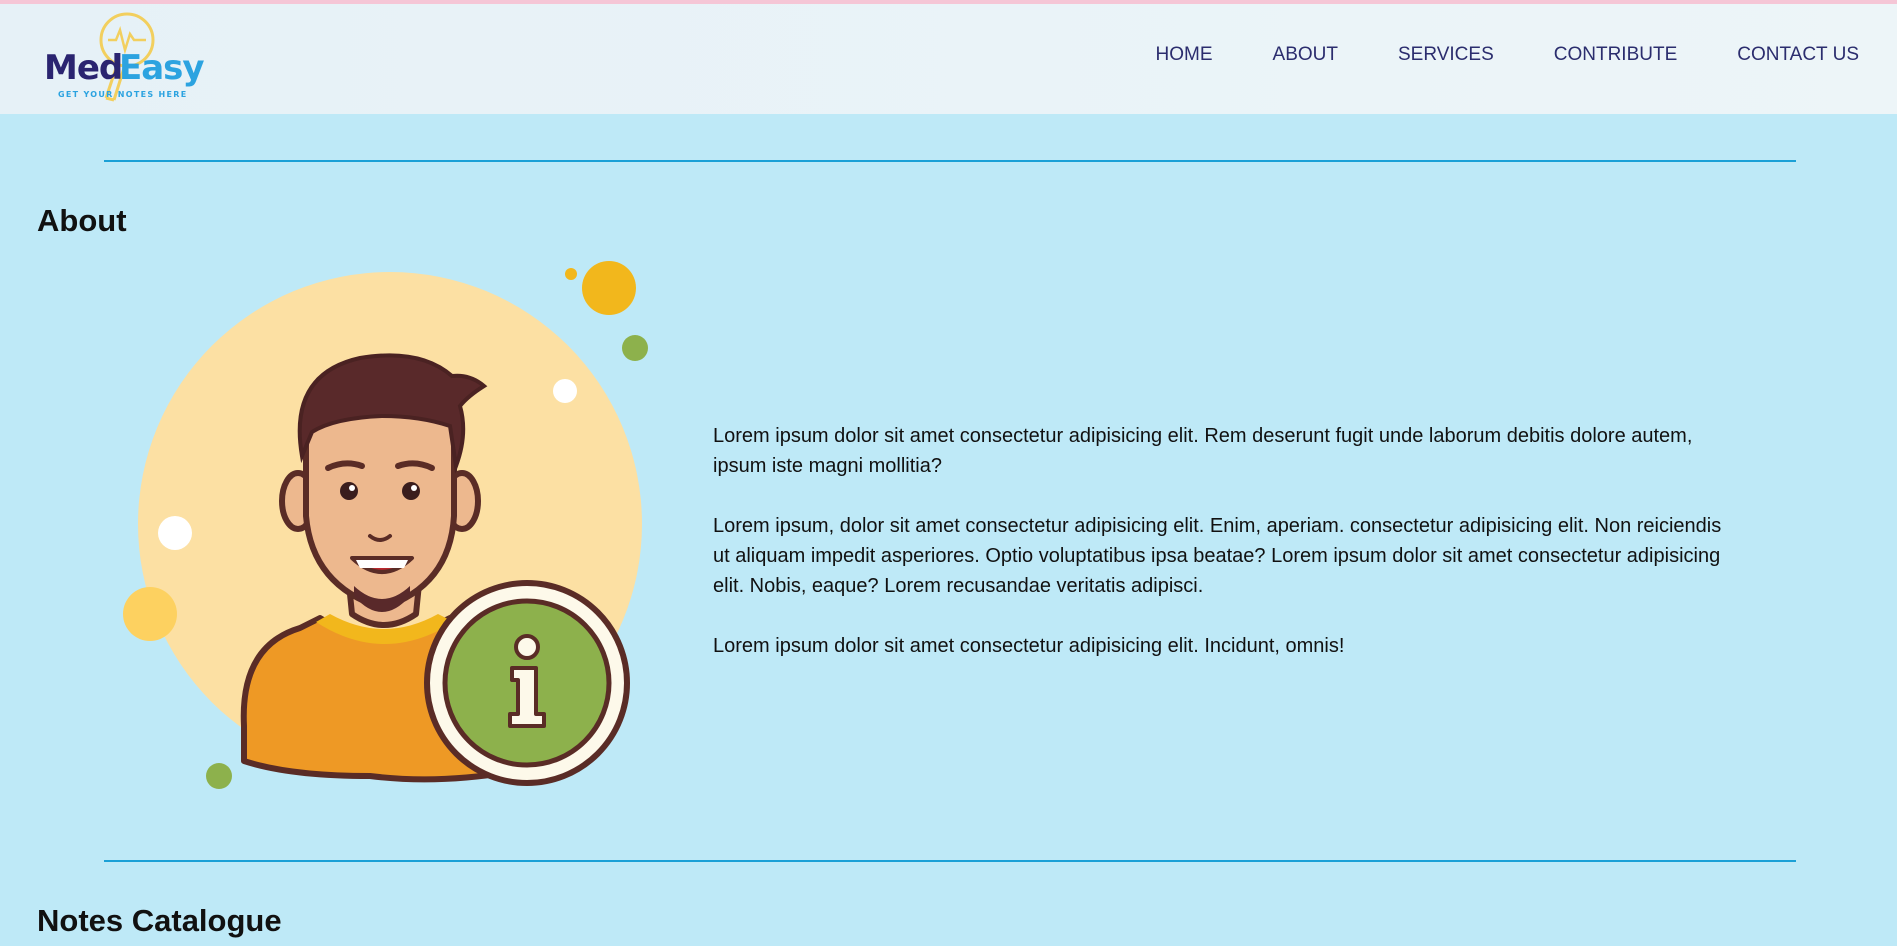 The height and width of the screenshot is (946, 1897). I want to click on brand-tagline: GET YOUR NOTES HERE, so click(123, 94).